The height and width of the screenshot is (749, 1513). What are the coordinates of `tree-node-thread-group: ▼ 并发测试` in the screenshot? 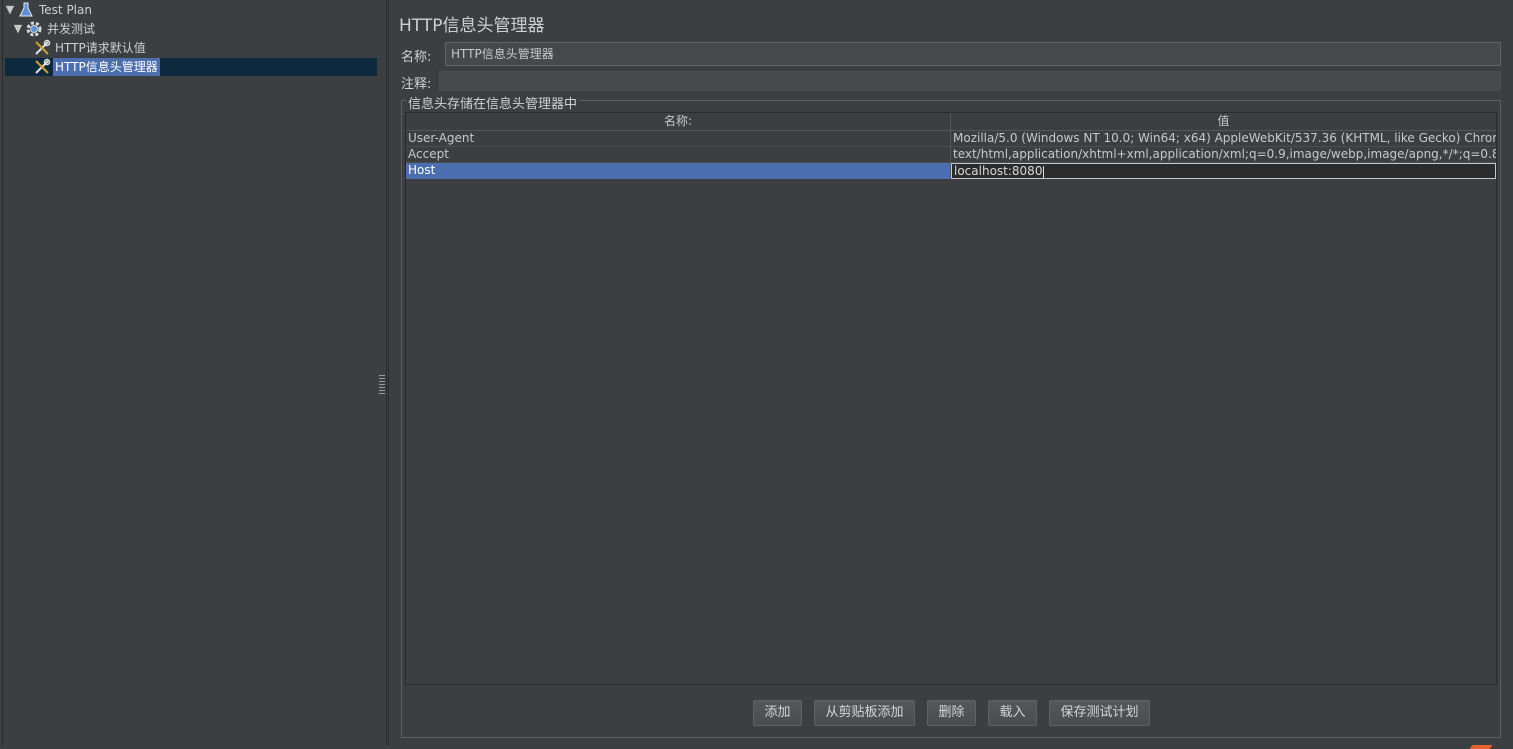 It's located at (55, 29).